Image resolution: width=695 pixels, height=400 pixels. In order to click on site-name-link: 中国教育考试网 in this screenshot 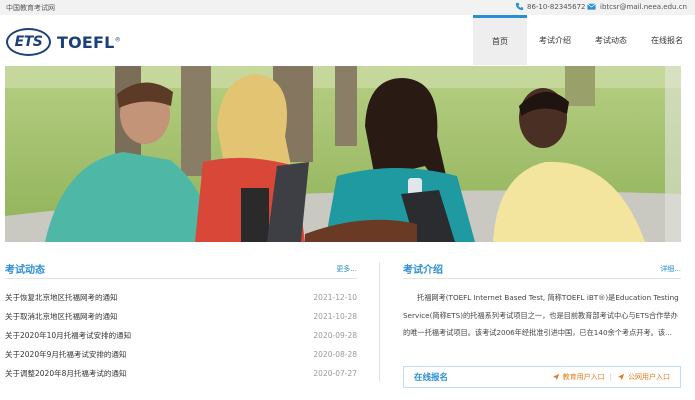, I will do `click(30, 8)`.